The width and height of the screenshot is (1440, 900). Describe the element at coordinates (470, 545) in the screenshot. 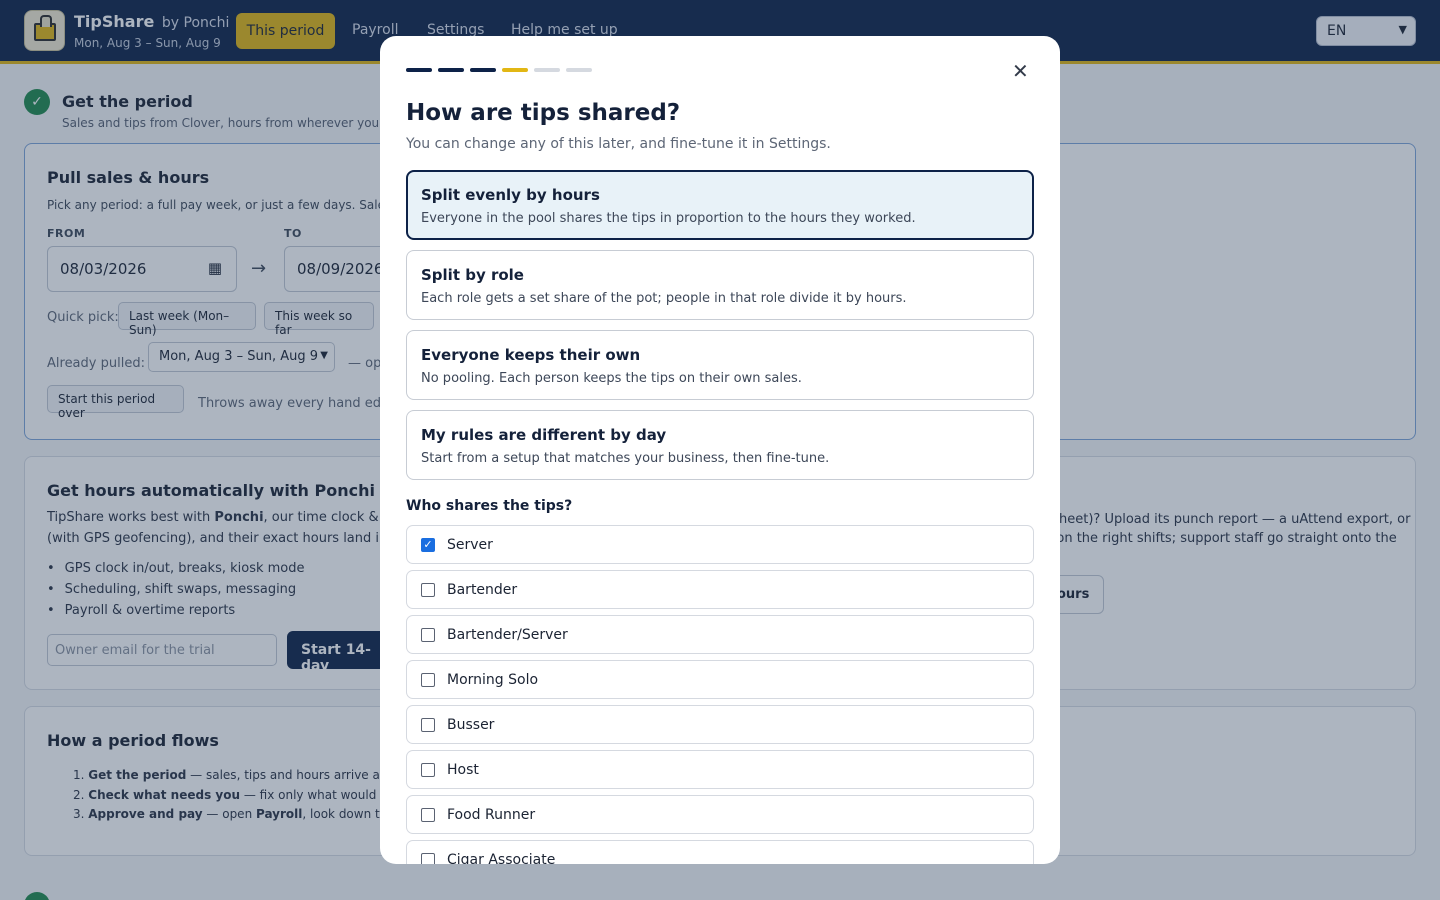

I see `role-label: Server` at that location.